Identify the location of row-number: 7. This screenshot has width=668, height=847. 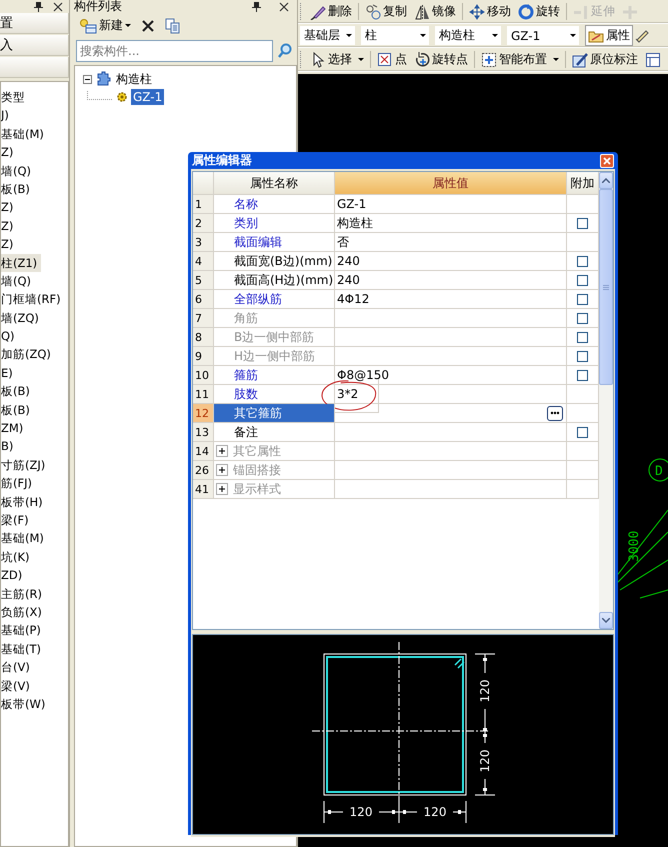
(203, 318).